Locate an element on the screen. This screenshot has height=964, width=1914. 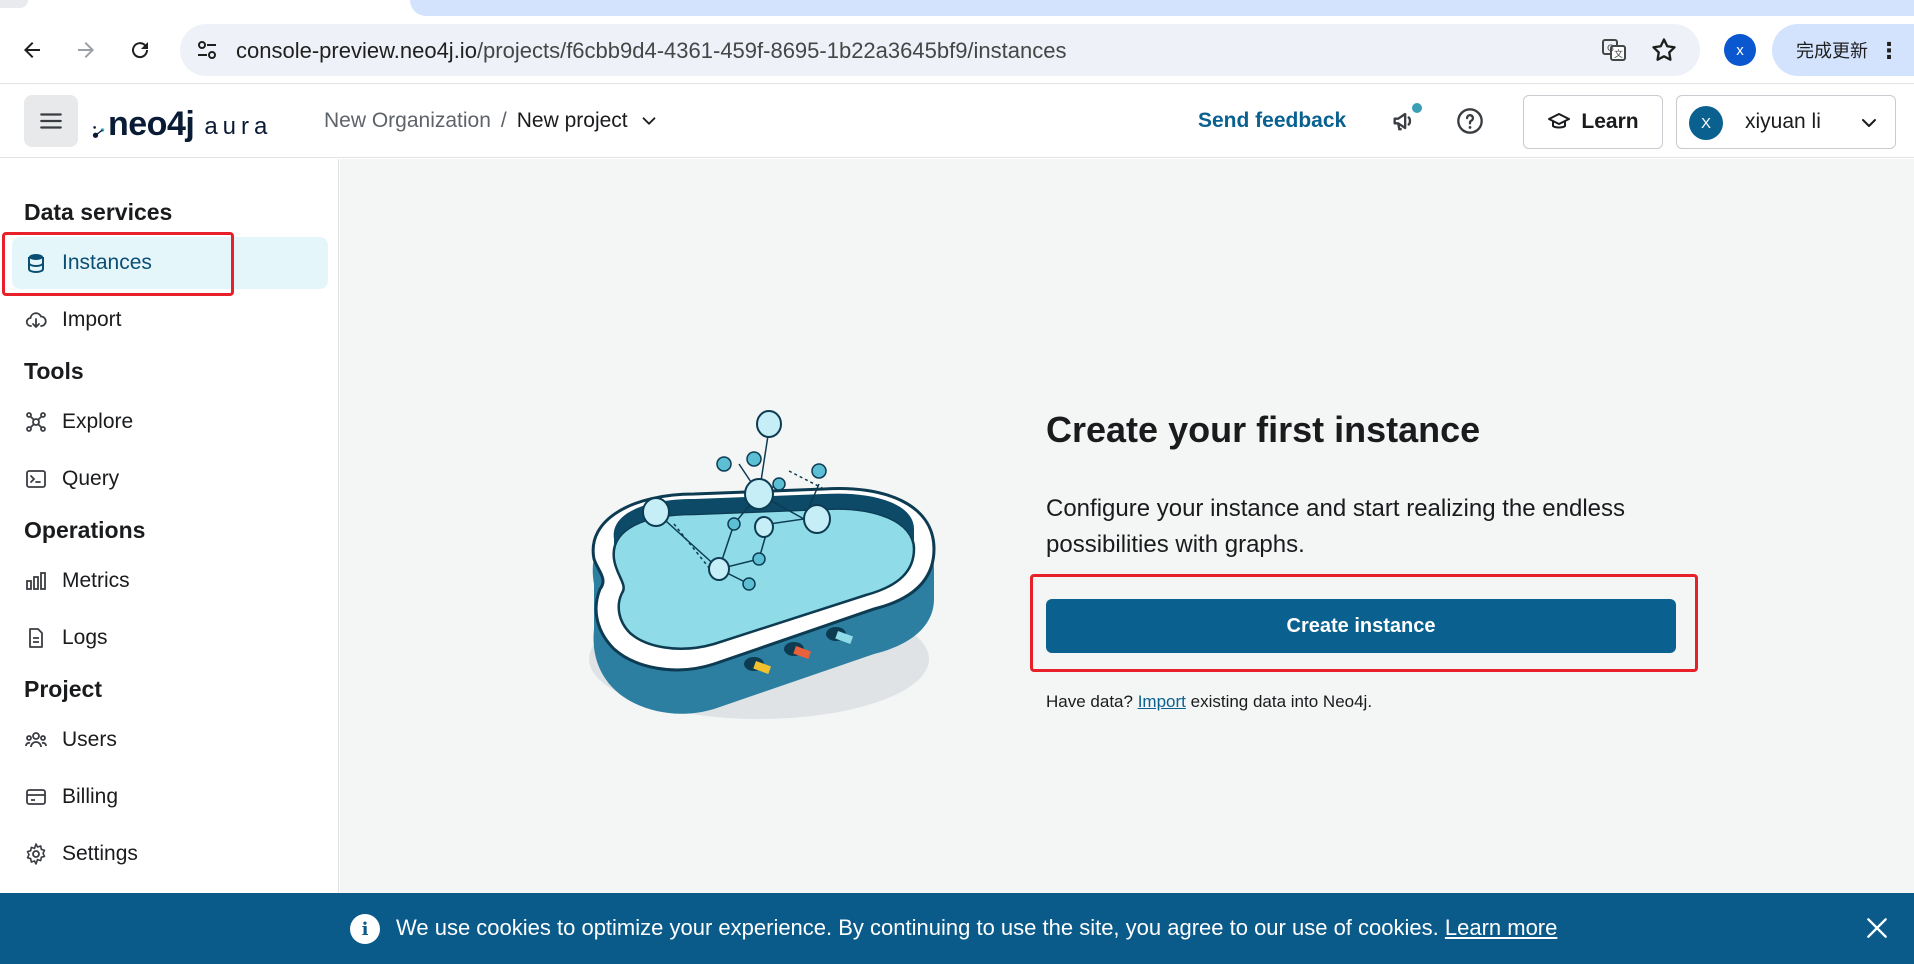
site-settings-icon is located at coordinates (207, 50).